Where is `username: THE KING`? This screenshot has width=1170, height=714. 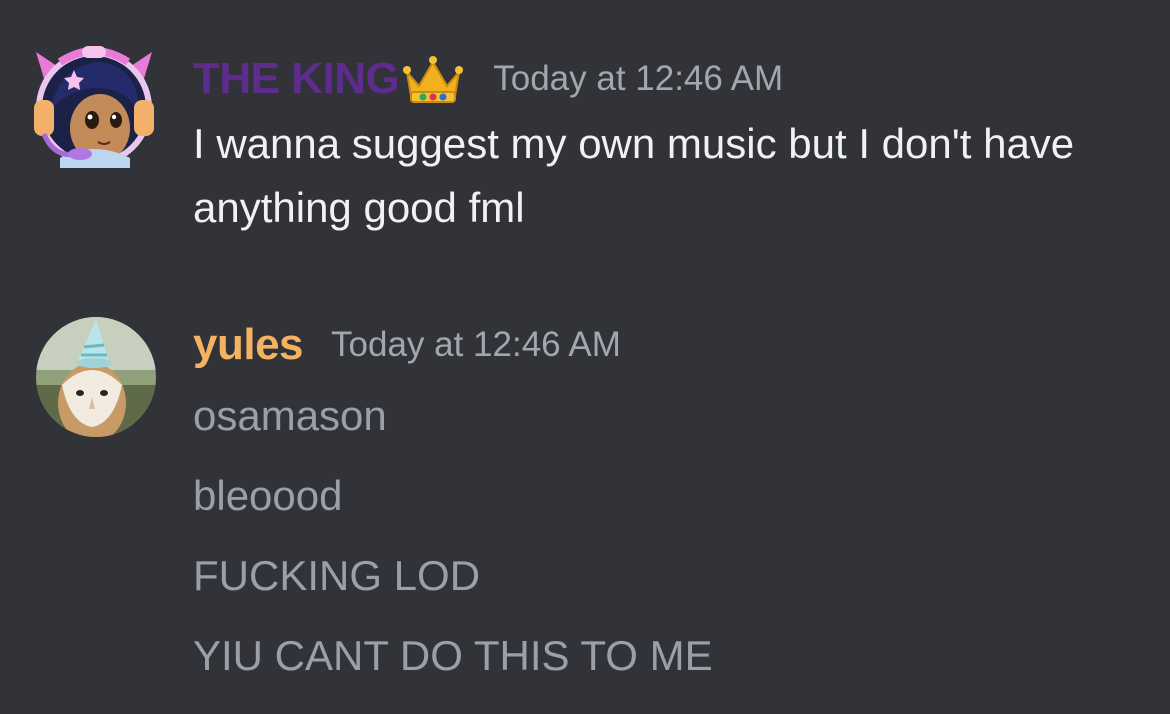 username: THE KING is located at coordinates (296, 79).